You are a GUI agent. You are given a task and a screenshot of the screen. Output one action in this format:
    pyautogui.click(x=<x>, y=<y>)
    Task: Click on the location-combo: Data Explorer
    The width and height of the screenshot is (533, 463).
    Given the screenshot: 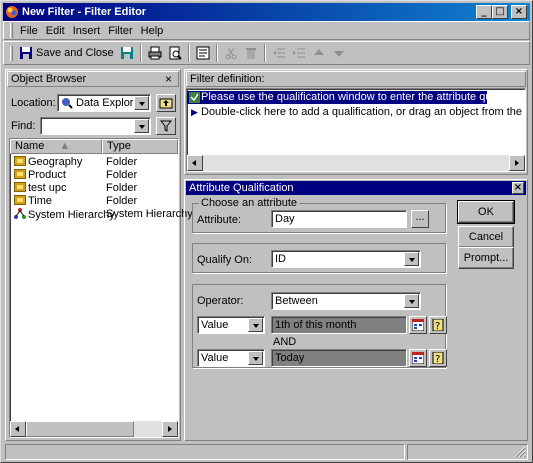 What is the action you would take?
    pyautogui.click(x=104, y=103)
    